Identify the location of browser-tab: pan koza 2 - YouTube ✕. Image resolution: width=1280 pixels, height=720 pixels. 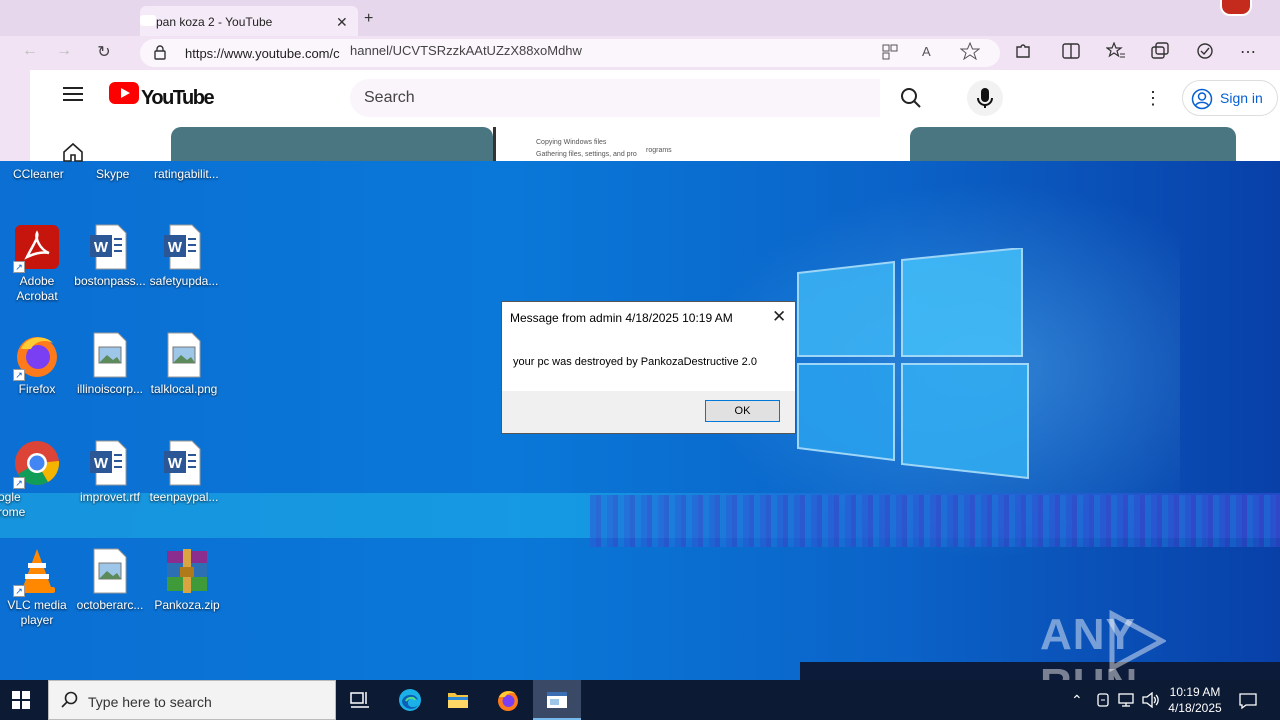
(249, 21).